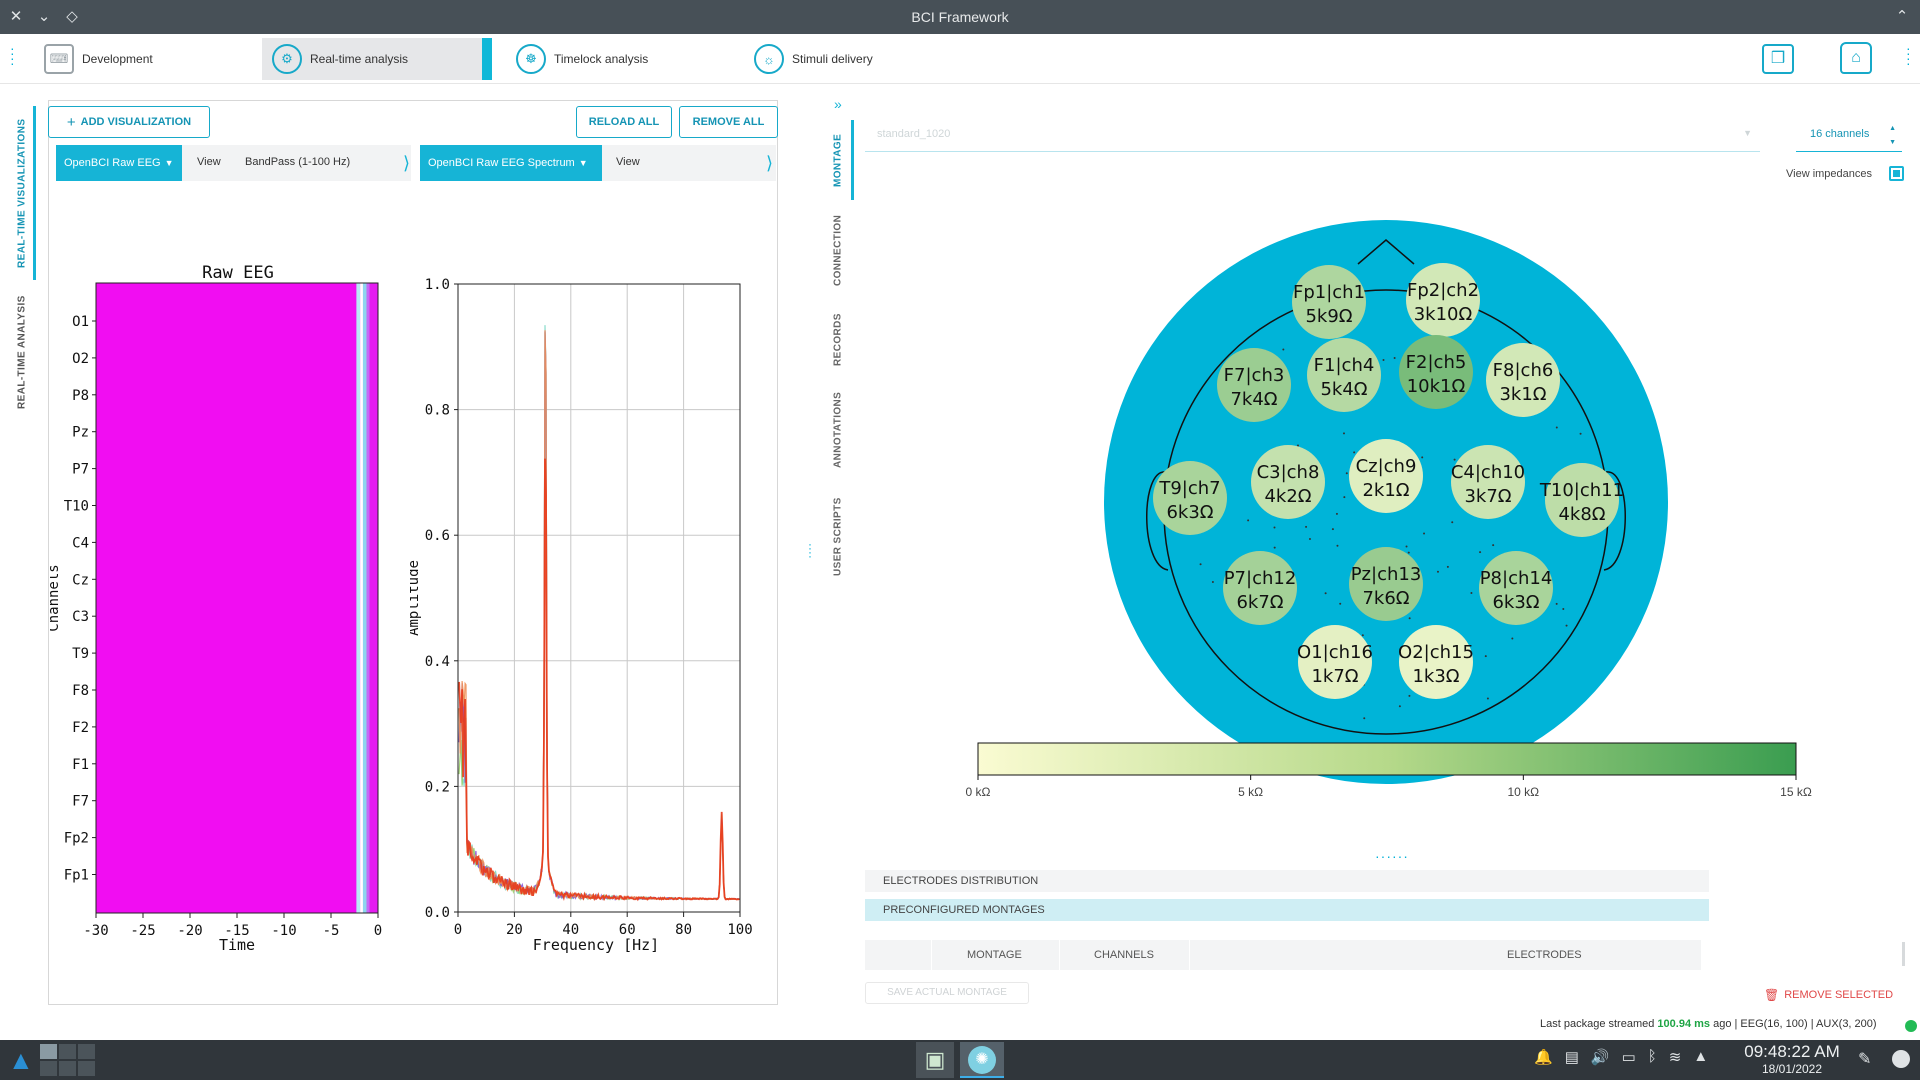 The height and width of the screenshot is (1080, 1920). I want to click on clock: 09:48:22 AM 18/01/2022, so click(1792, 1059).